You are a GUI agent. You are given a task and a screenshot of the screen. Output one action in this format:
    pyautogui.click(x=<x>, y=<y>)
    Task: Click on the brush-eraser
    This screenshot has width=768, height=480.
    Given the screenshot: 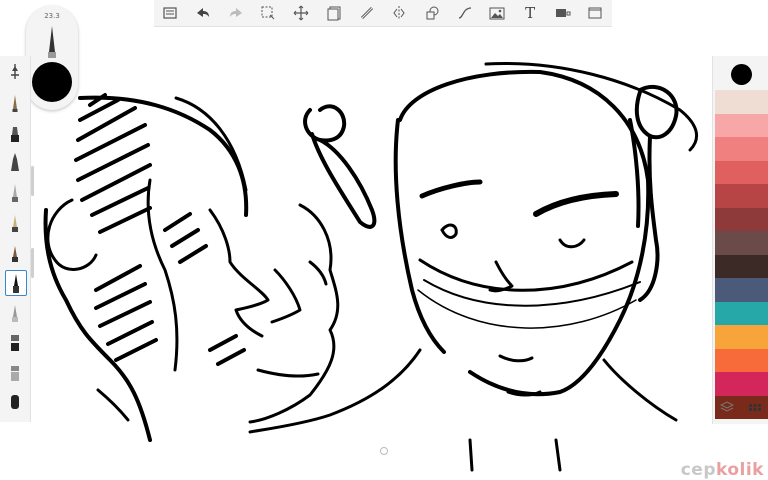 What is the action you would take?
    pyautogui.click(x=15, y=402)
    